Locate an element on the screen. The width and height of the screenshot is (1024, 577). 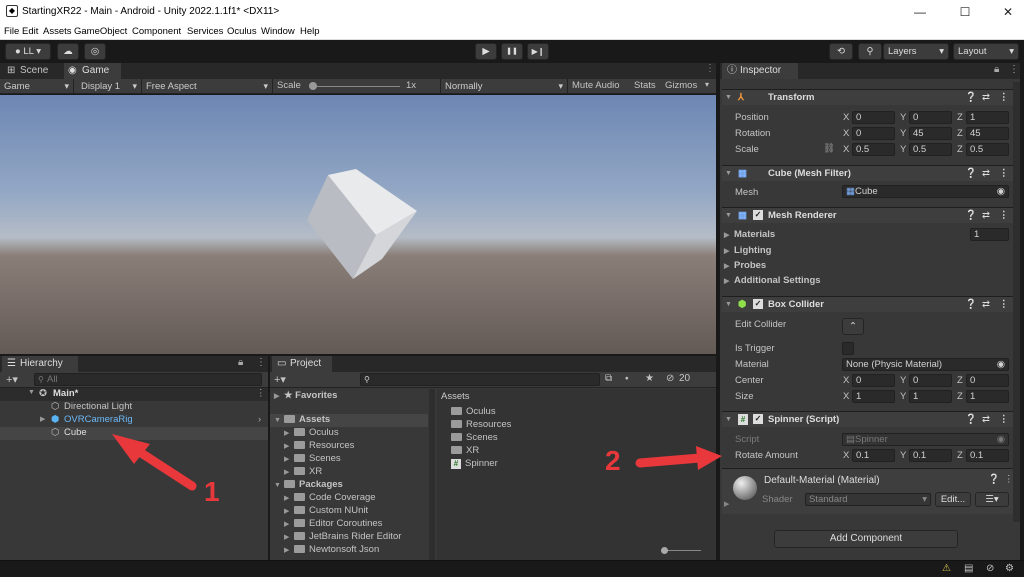
annotation-label-1: 1 is located at coordinates (212, 491).